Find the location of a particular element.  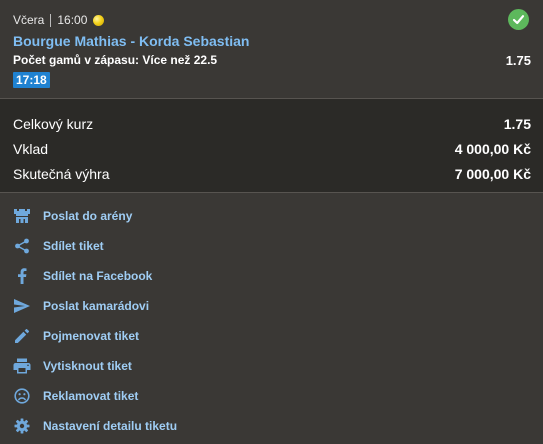

action-label: Poslat do arény is located at coordinates (88, 216).